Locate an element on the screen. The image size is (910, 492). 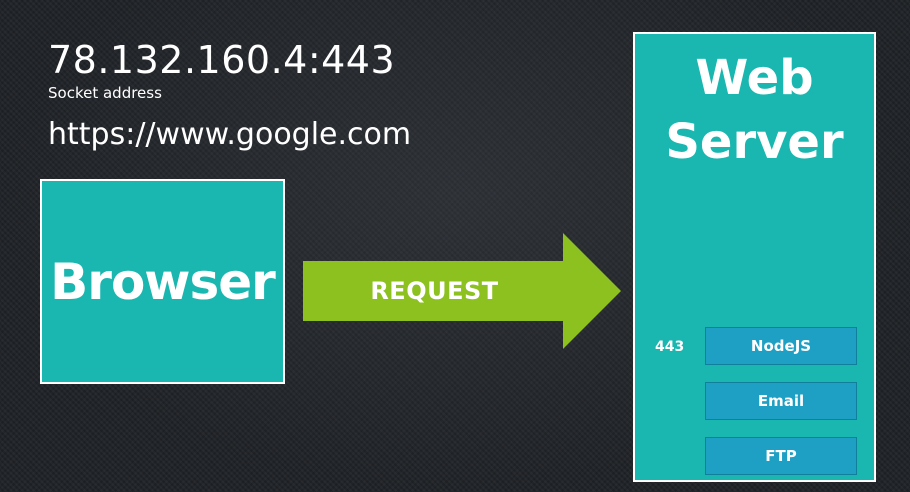
socket-address-caption: Socket address is located at coordinates (105, 93).